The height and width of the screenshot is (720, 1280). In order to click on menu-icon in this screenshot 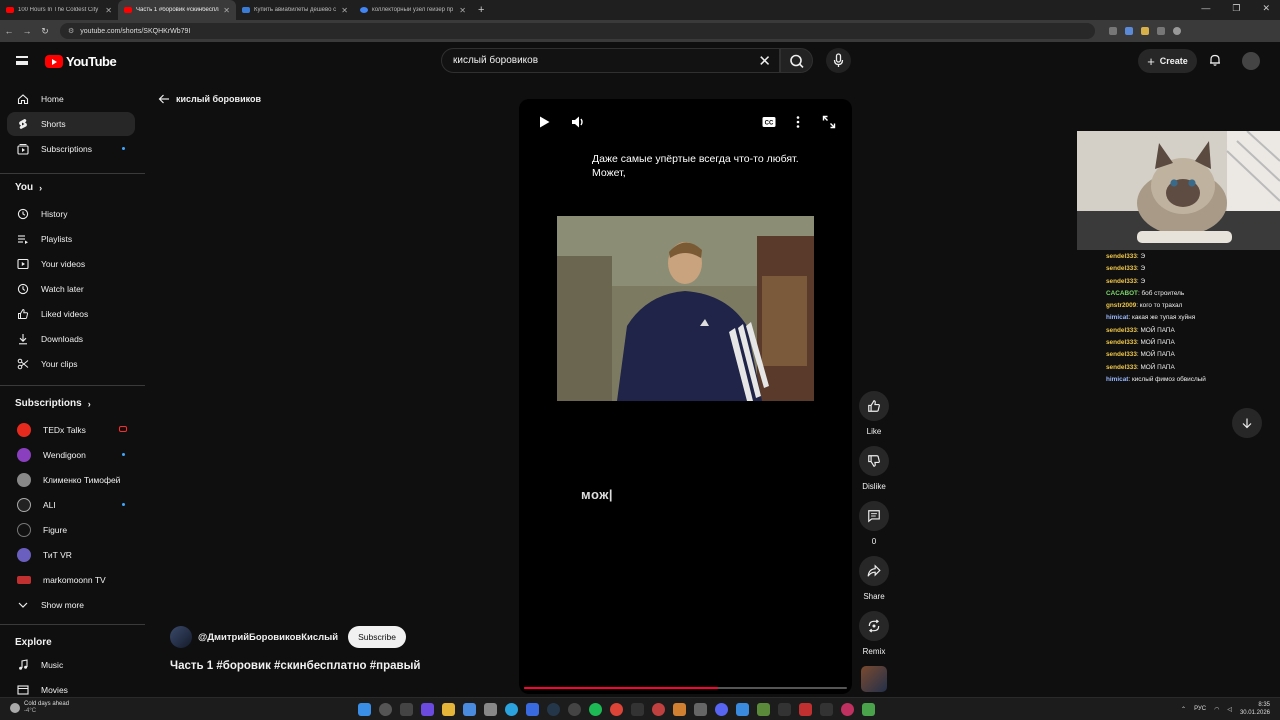, I will do `click(22, 60)`.